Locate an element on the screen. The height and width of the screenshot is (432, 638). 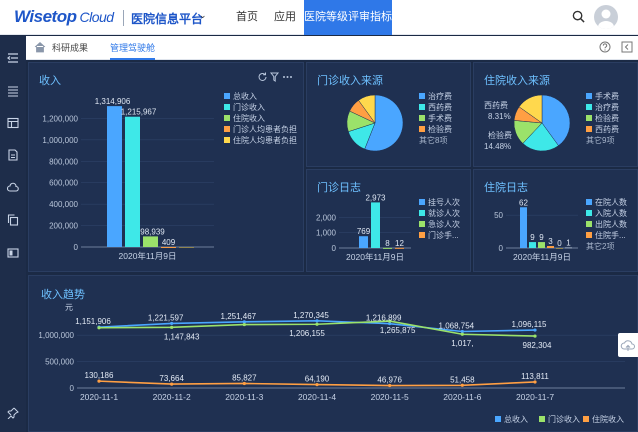
legend-item: 住院人均患者负担 is located at coordinates (260, 140).